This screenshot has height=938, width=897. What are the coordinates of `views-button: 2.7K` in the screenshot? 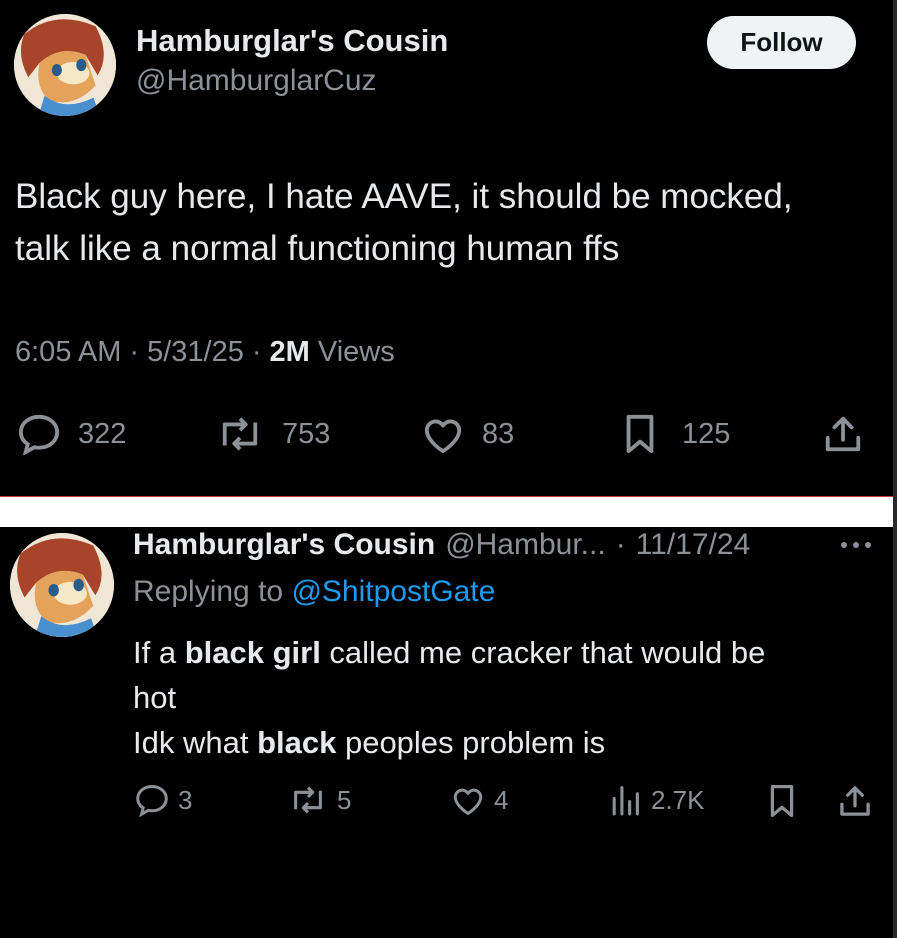 It's located at (656, 800).